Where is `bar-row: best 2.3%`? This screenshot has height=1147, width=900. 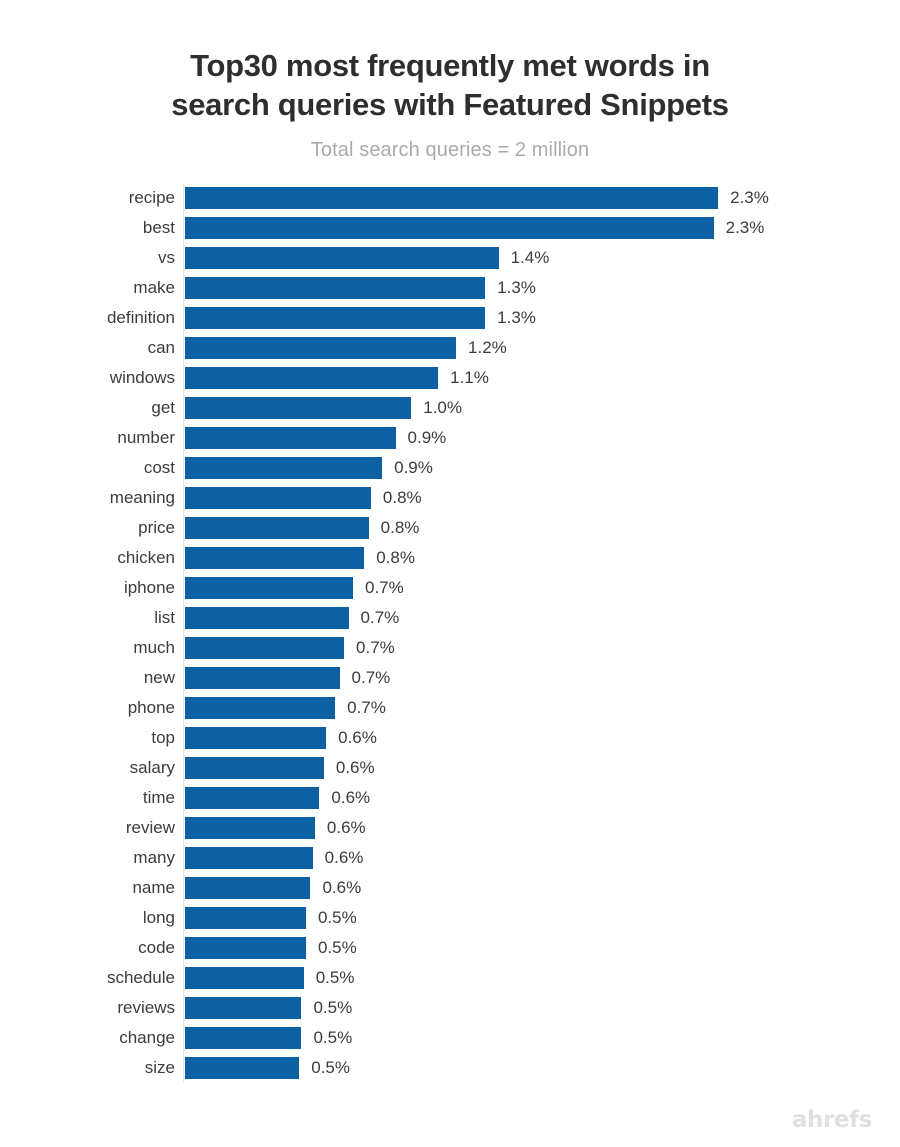
bar-row: best 2.3% is located at coordinates (450, 228).